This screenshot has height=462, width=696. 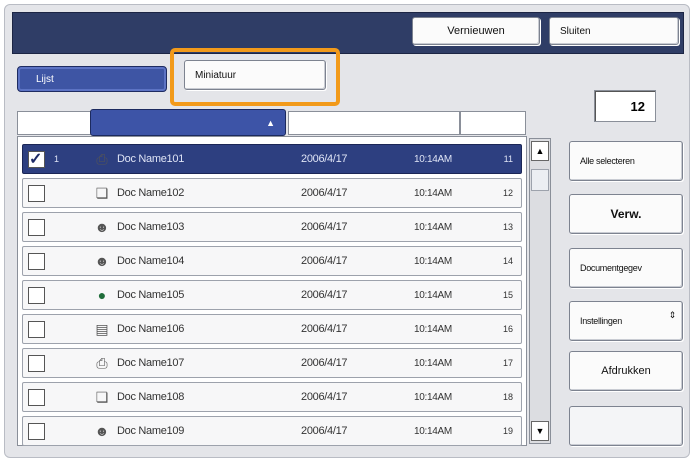 What do you see at coordinates (151, 261) in the screenshot?
I see `doc-name: Doc Name104` at bounding box center [151, 261].